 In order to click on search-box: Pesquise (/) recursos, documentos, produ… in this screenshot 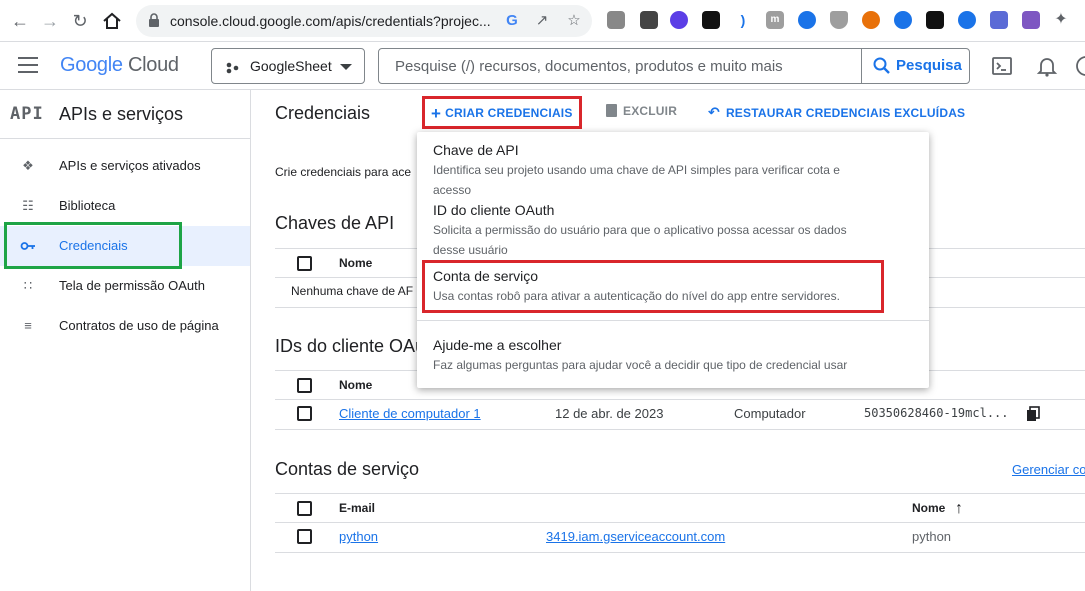, I will do `click(674, 66)`.